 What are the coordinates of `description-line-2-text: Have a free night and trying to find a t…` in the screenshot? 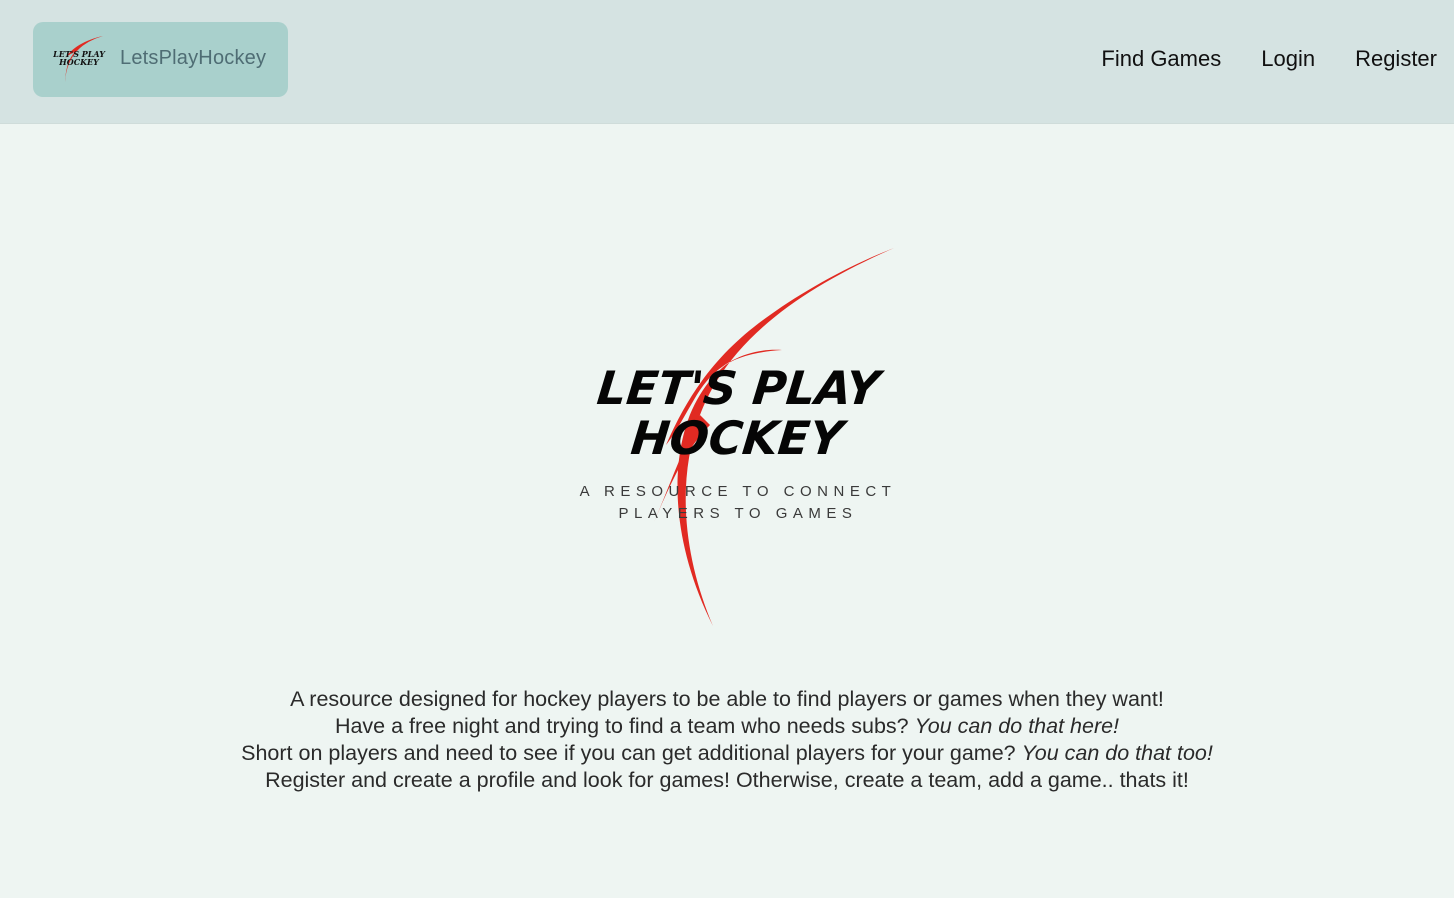 It's located at (621, 726).